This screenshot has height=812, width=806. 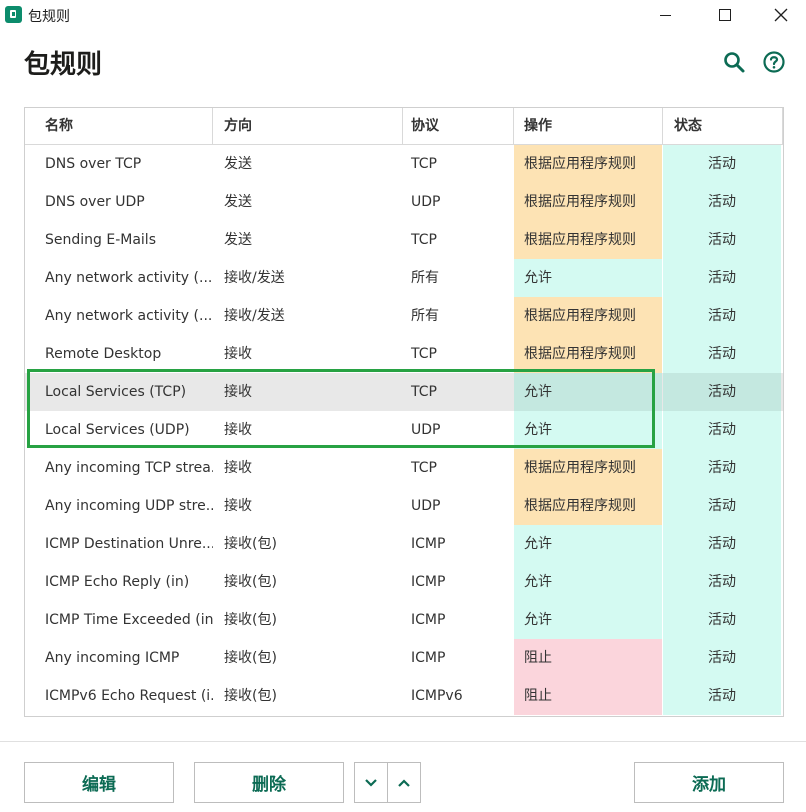 I want to click on close-button, so click(x=781, y=15).